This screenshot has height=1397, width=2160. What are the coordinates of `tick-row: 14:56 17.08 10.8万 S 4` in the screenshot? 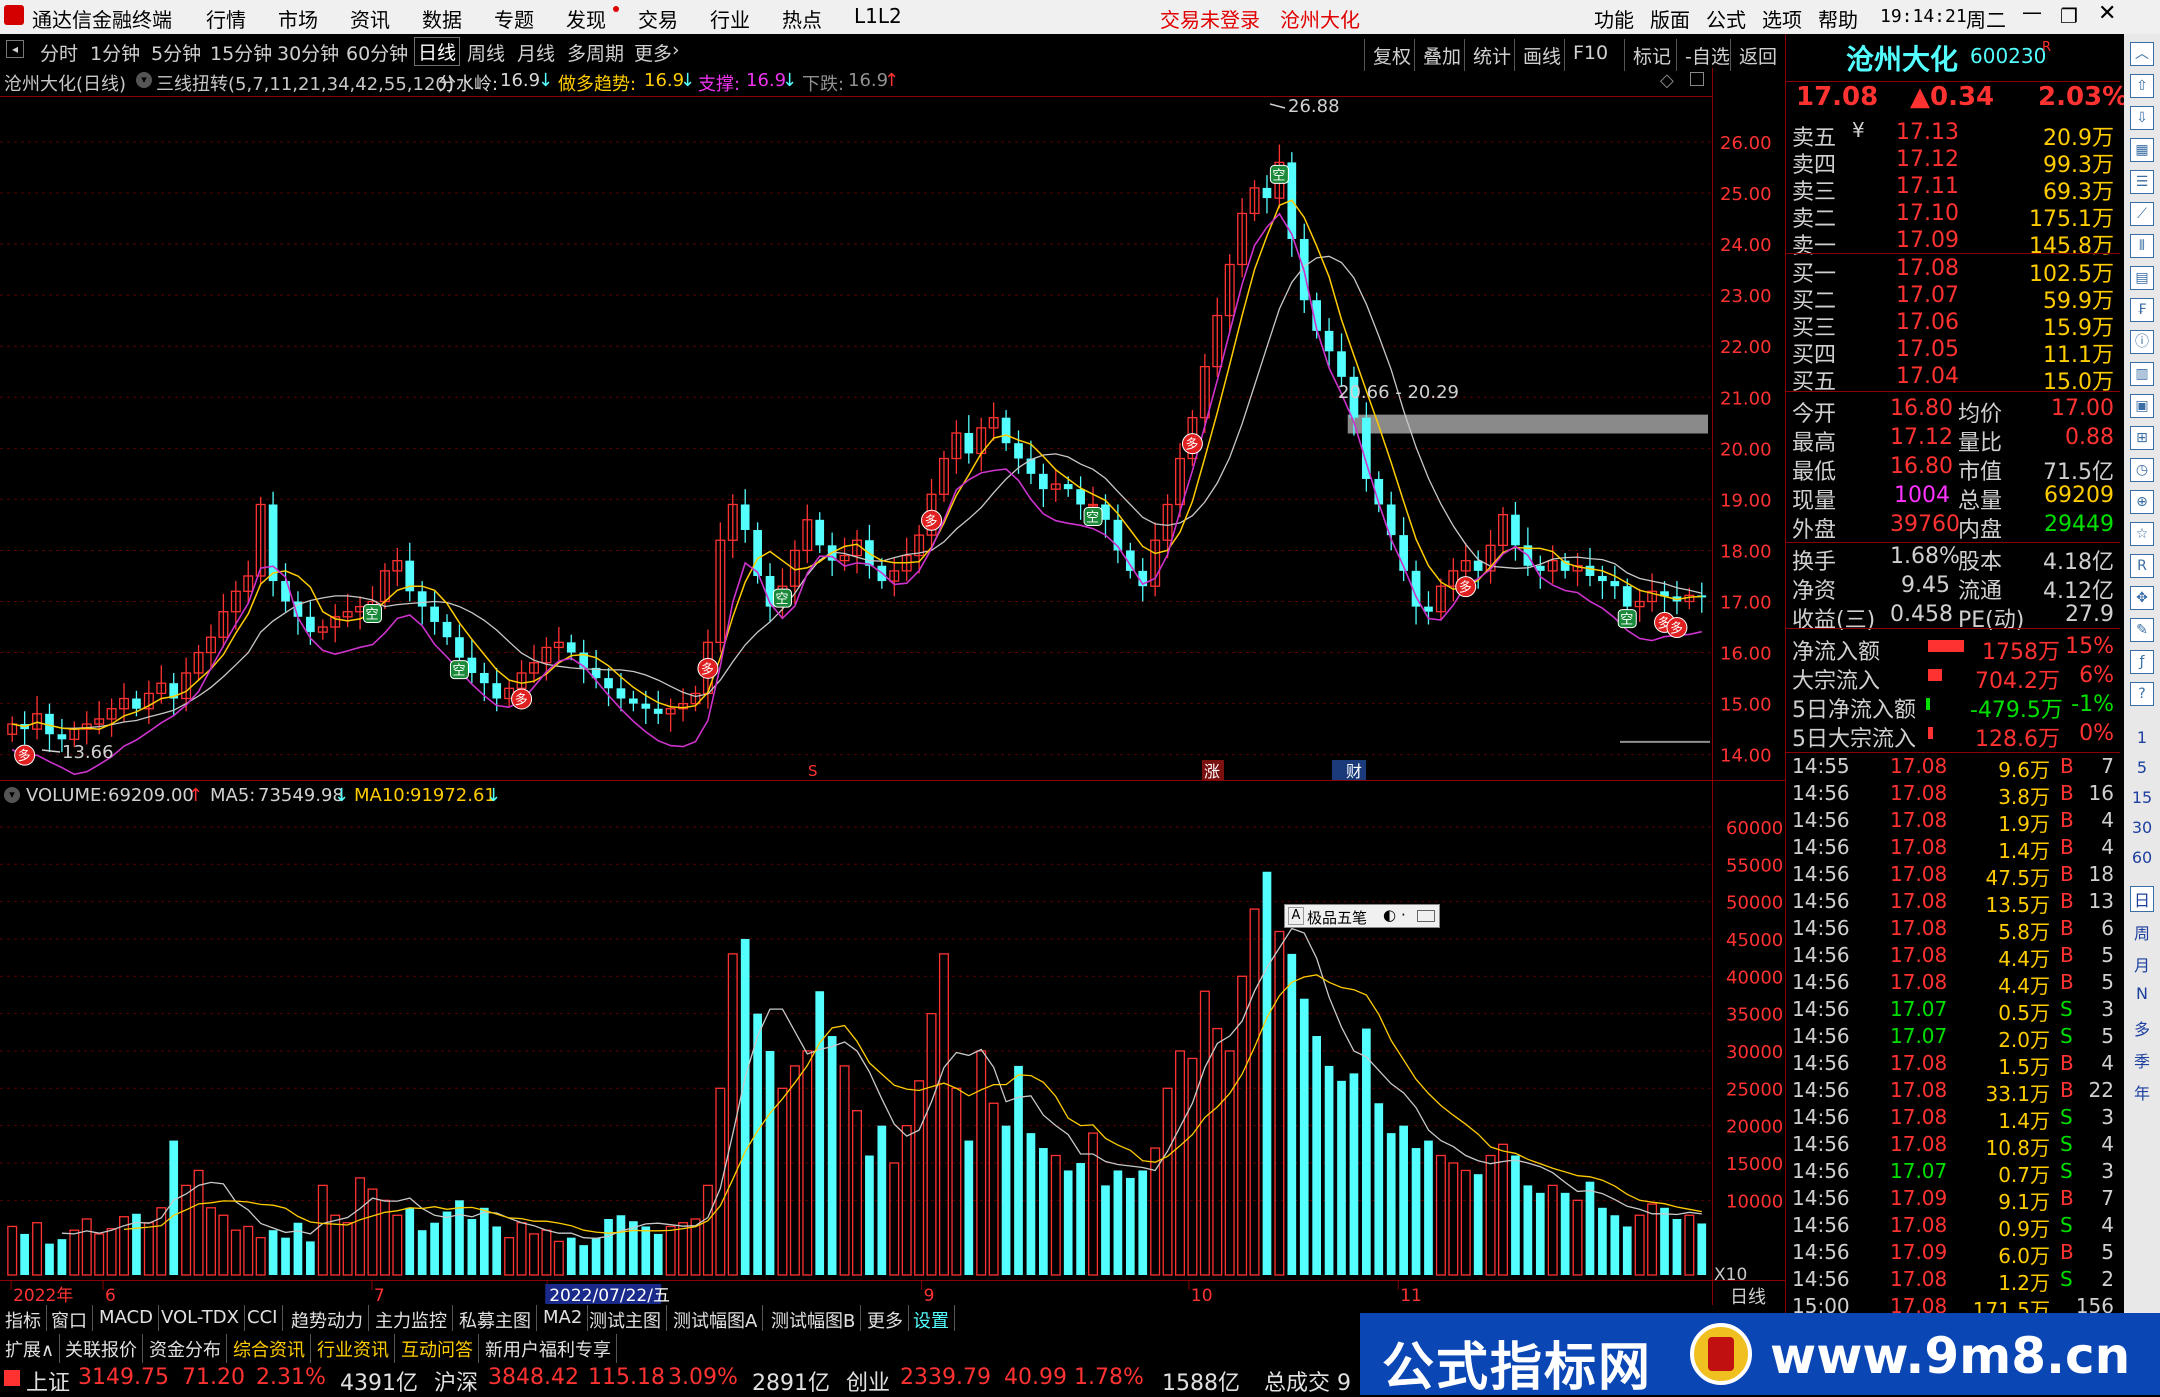 It's located at (1953, 1146).